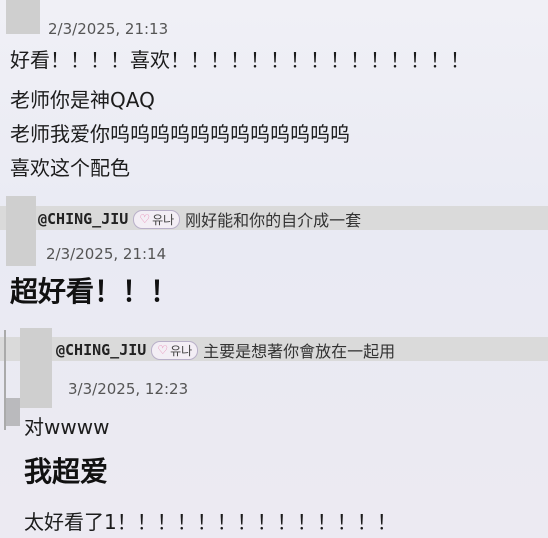 Image resolution: width=548 pixels, height=538 pixels. What do you see at coordinates (299, 351) in the screenshot?
I see `reply-text: 主要是想著你會放在一起用` at bounding box center [299, 351].